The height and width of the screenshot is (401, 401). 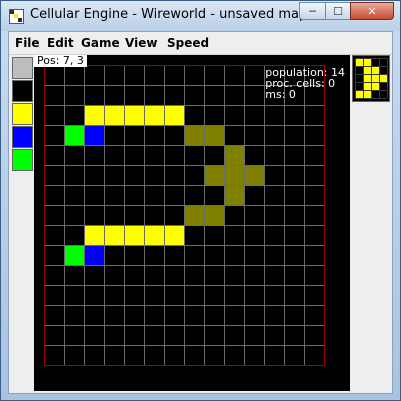 I want to click on minimize-button: ─, so click(x=312, y=11).